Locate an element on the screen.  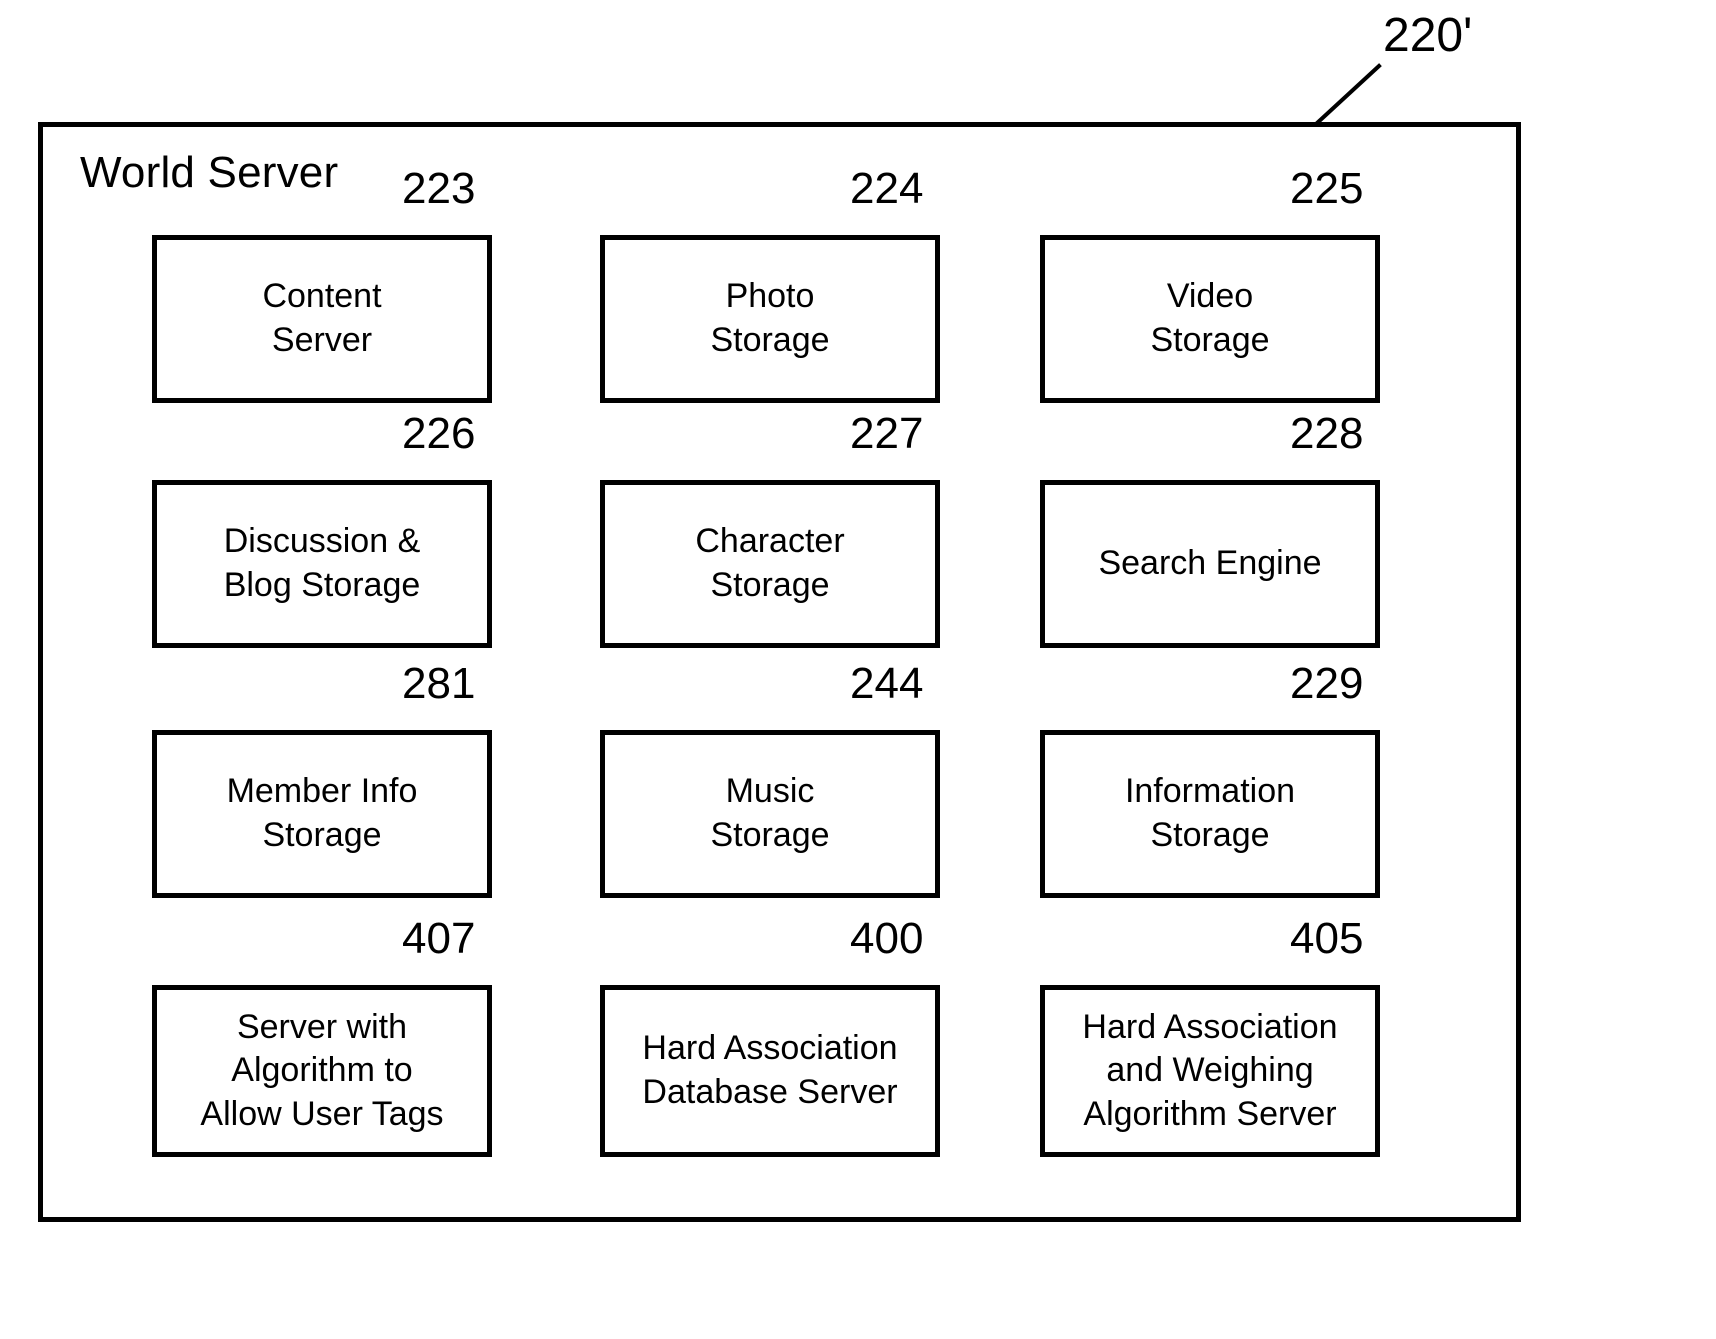
module-box-400: Hard Association Database Server is located at coordinates (770, 1071).